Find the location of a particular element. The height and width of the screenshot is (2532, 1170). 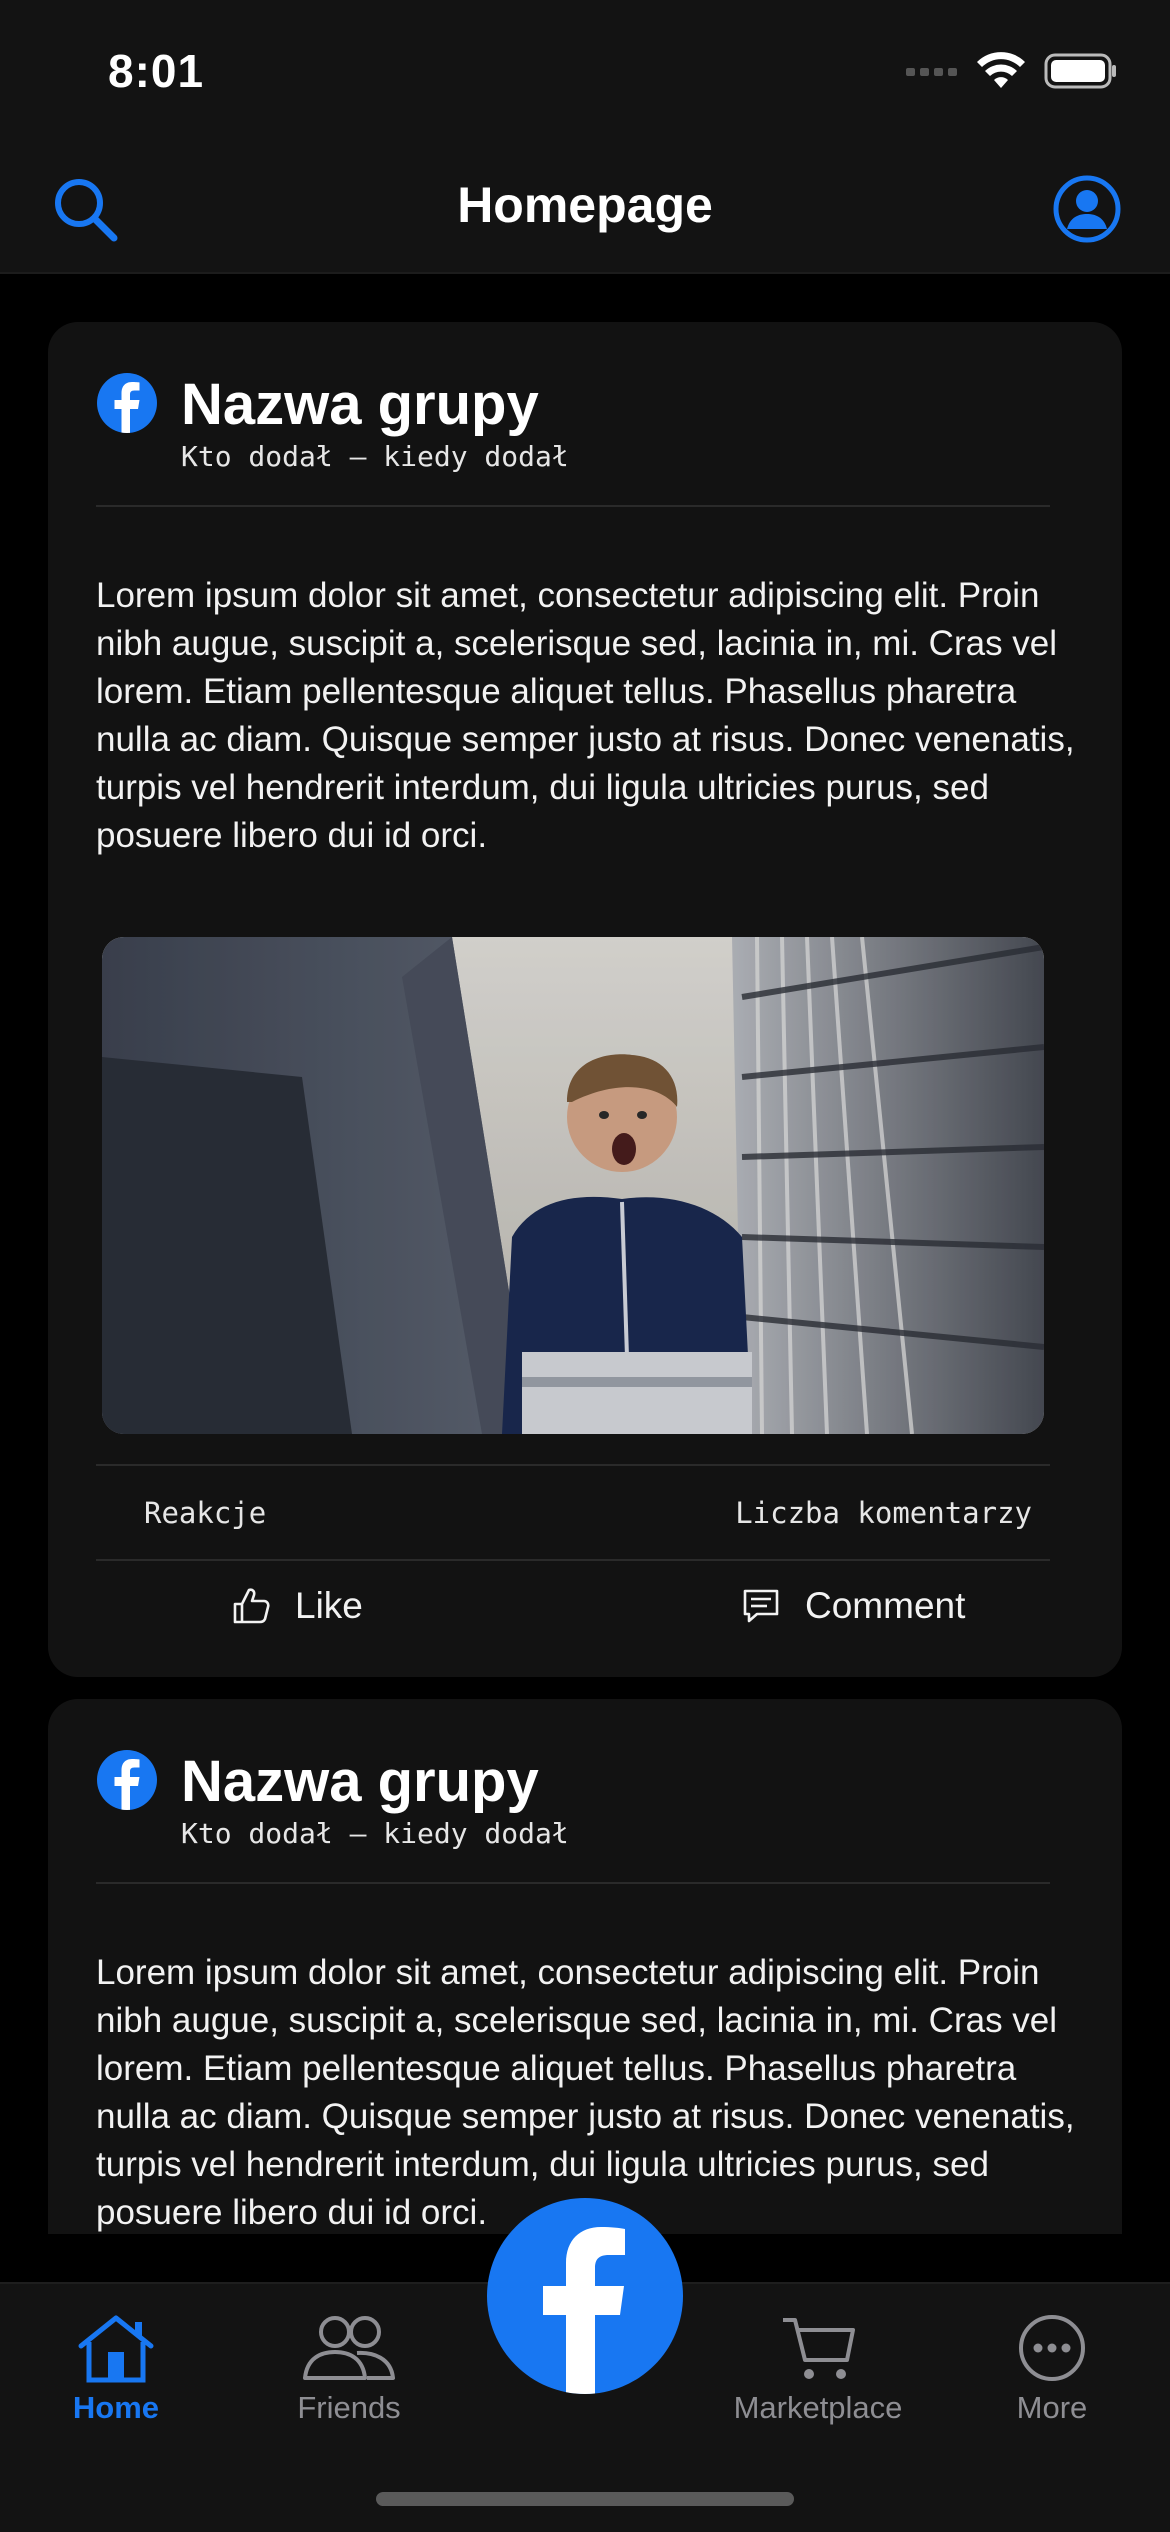

tab-more-label: More is located at coordinates (1052, 2407).